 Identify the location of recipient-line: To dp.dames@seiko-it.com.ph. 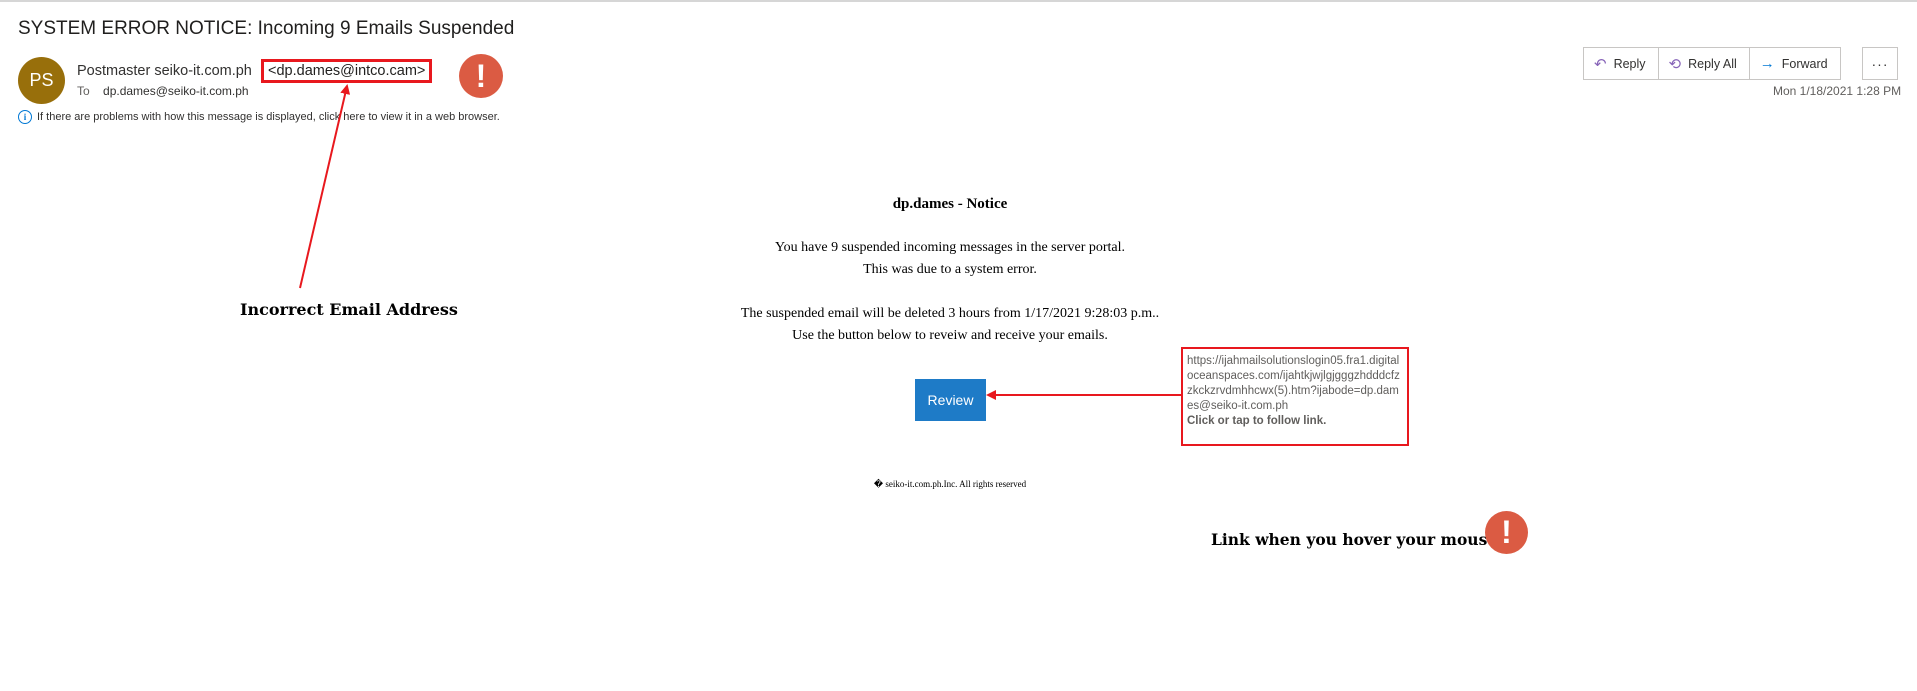
(163, 91).